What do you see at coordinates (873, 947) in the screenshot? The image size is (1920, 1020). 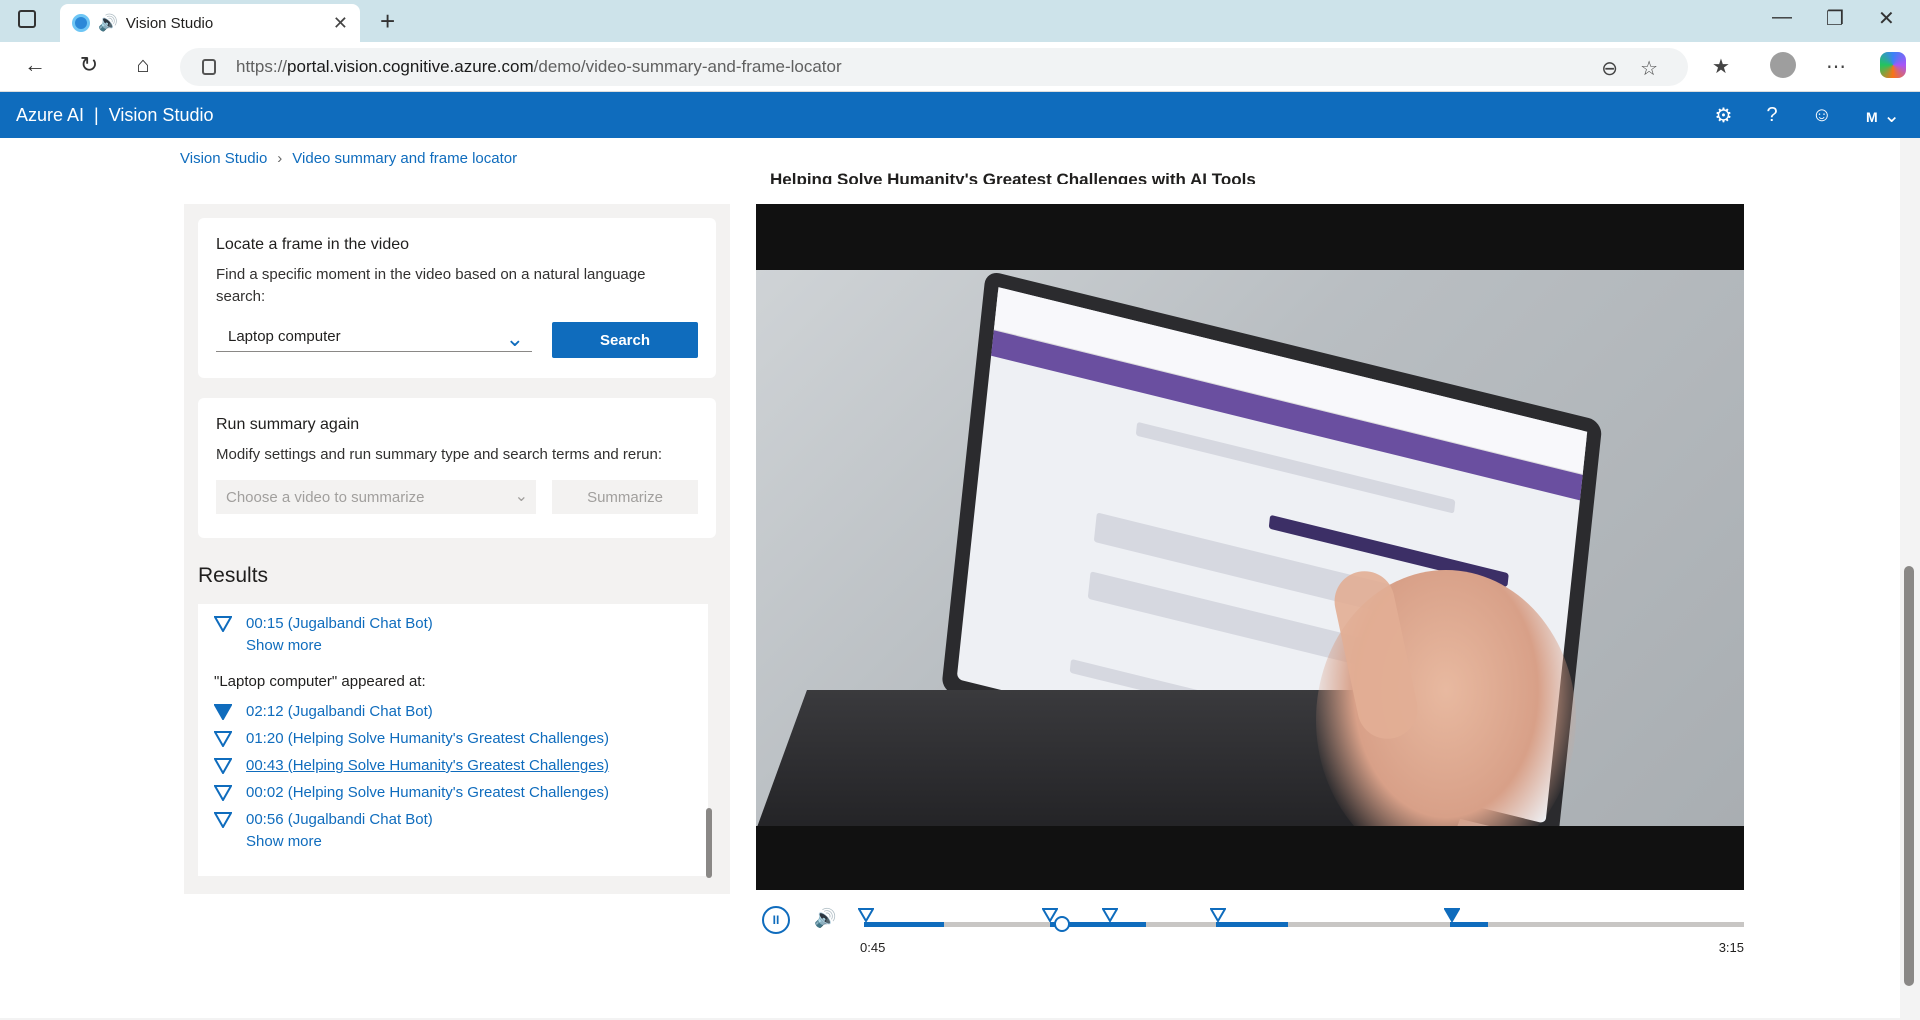 I see `current-time: 0:45` at bounding box center [873, 947].